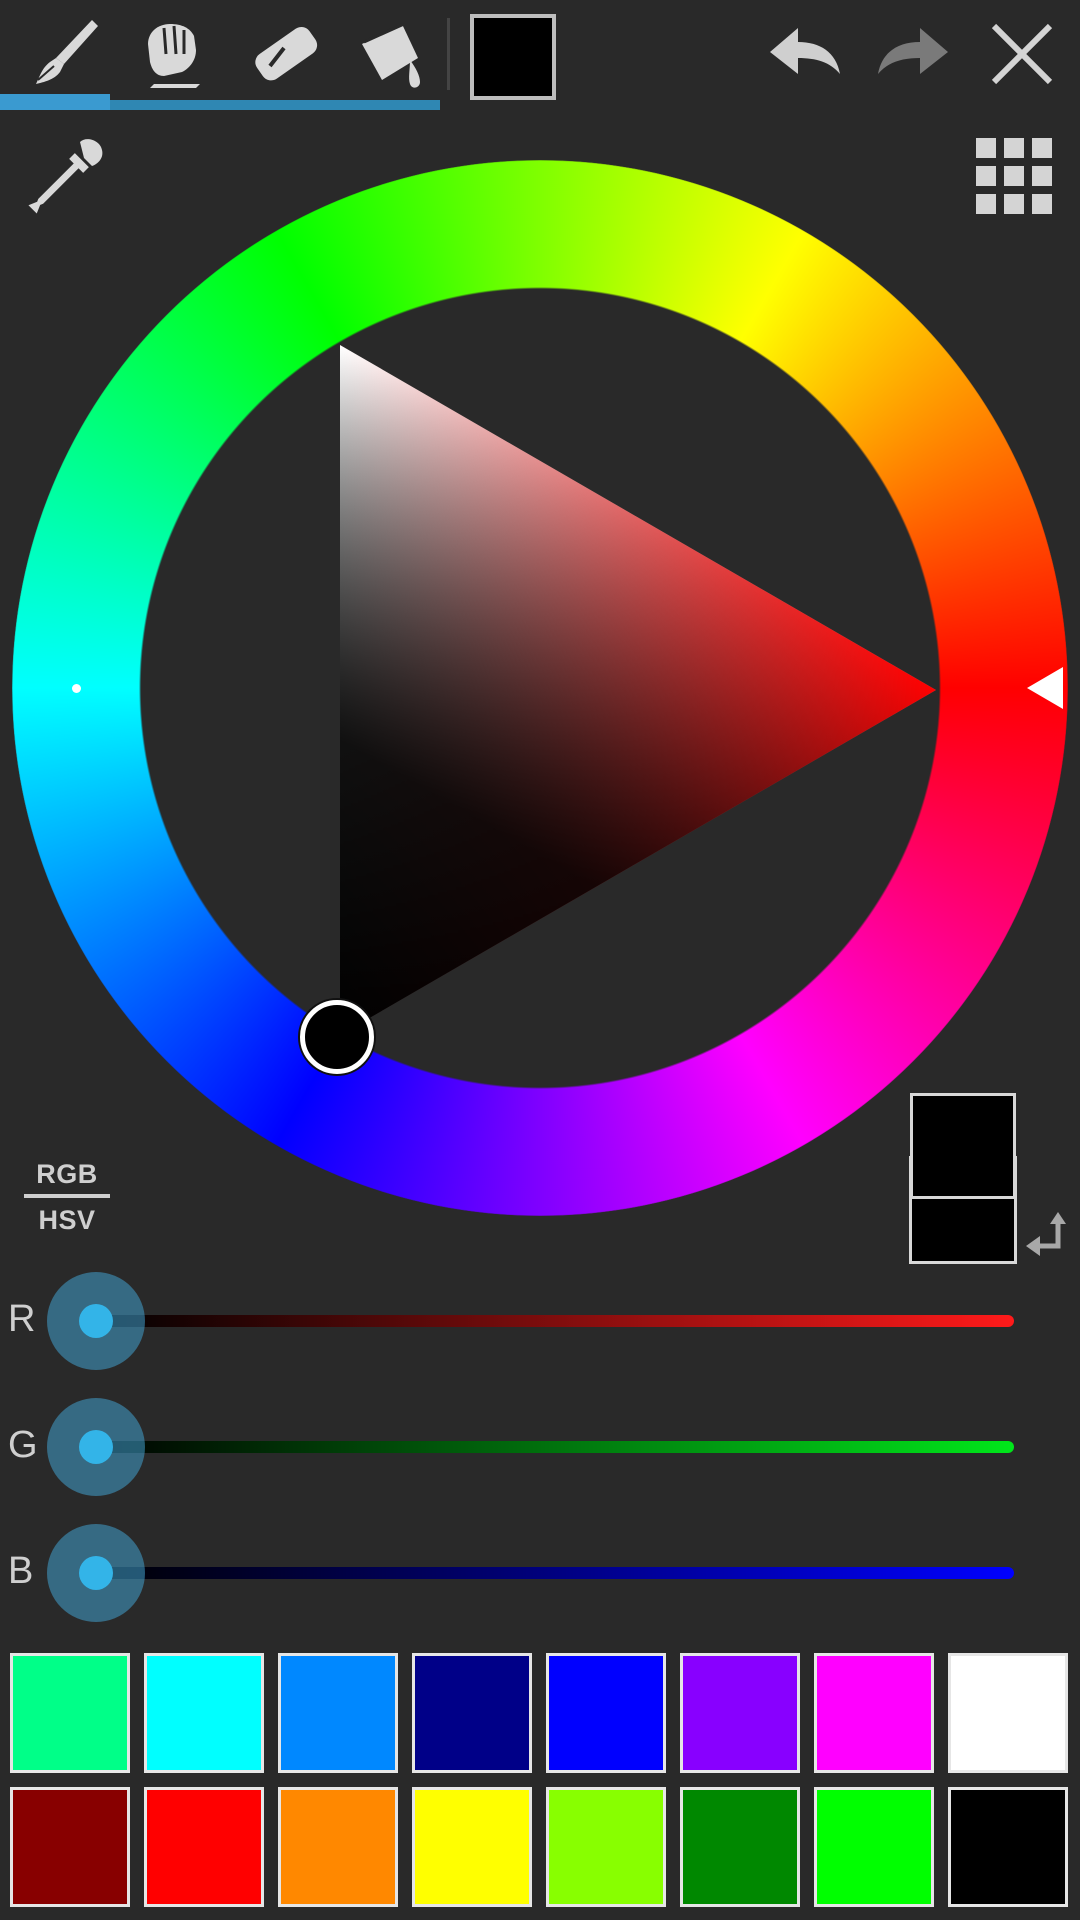 The height and width of the screenshot is (1920, 1080). I want to click on toolbar, so click(540, 56).